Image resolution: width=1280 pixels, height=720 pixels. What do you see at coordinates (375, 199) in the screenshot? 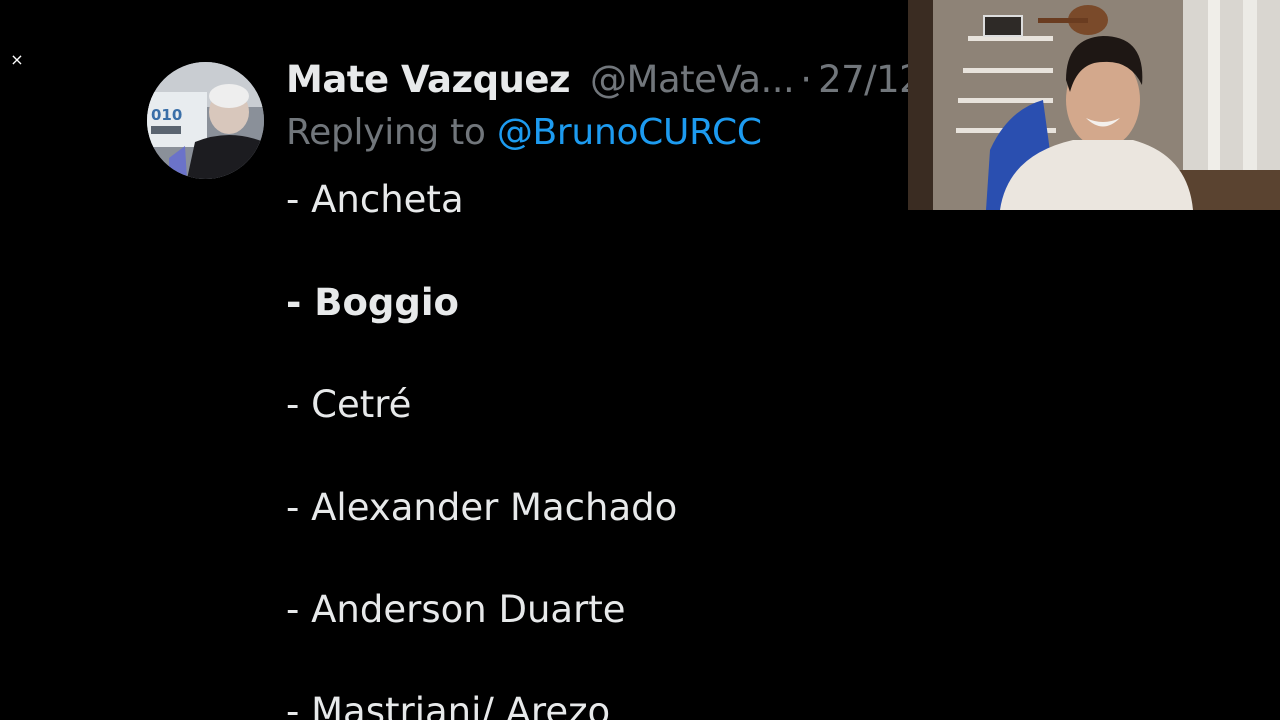
I see `list-item: - Ancheta` at bounding box center [375, 199].